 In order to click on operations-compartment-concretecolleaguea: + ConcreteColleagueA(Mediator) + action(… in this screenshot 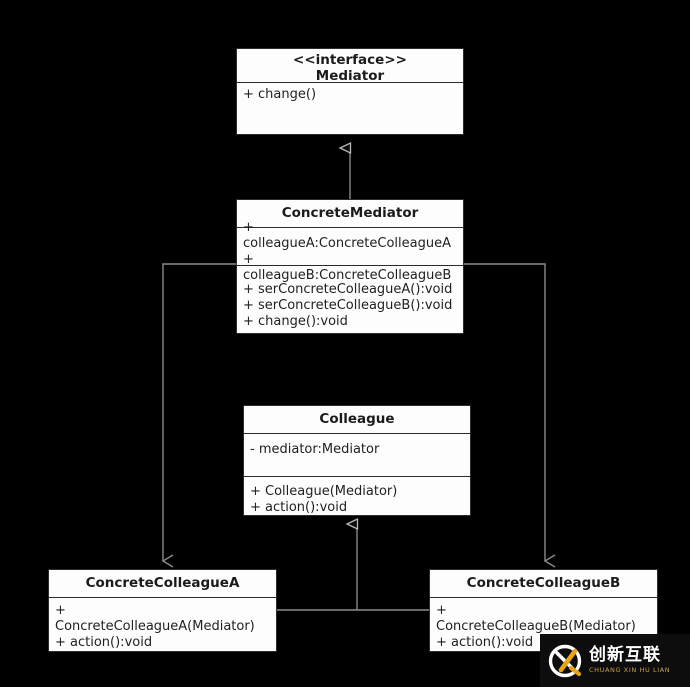, I will do `click(162, 626)`.